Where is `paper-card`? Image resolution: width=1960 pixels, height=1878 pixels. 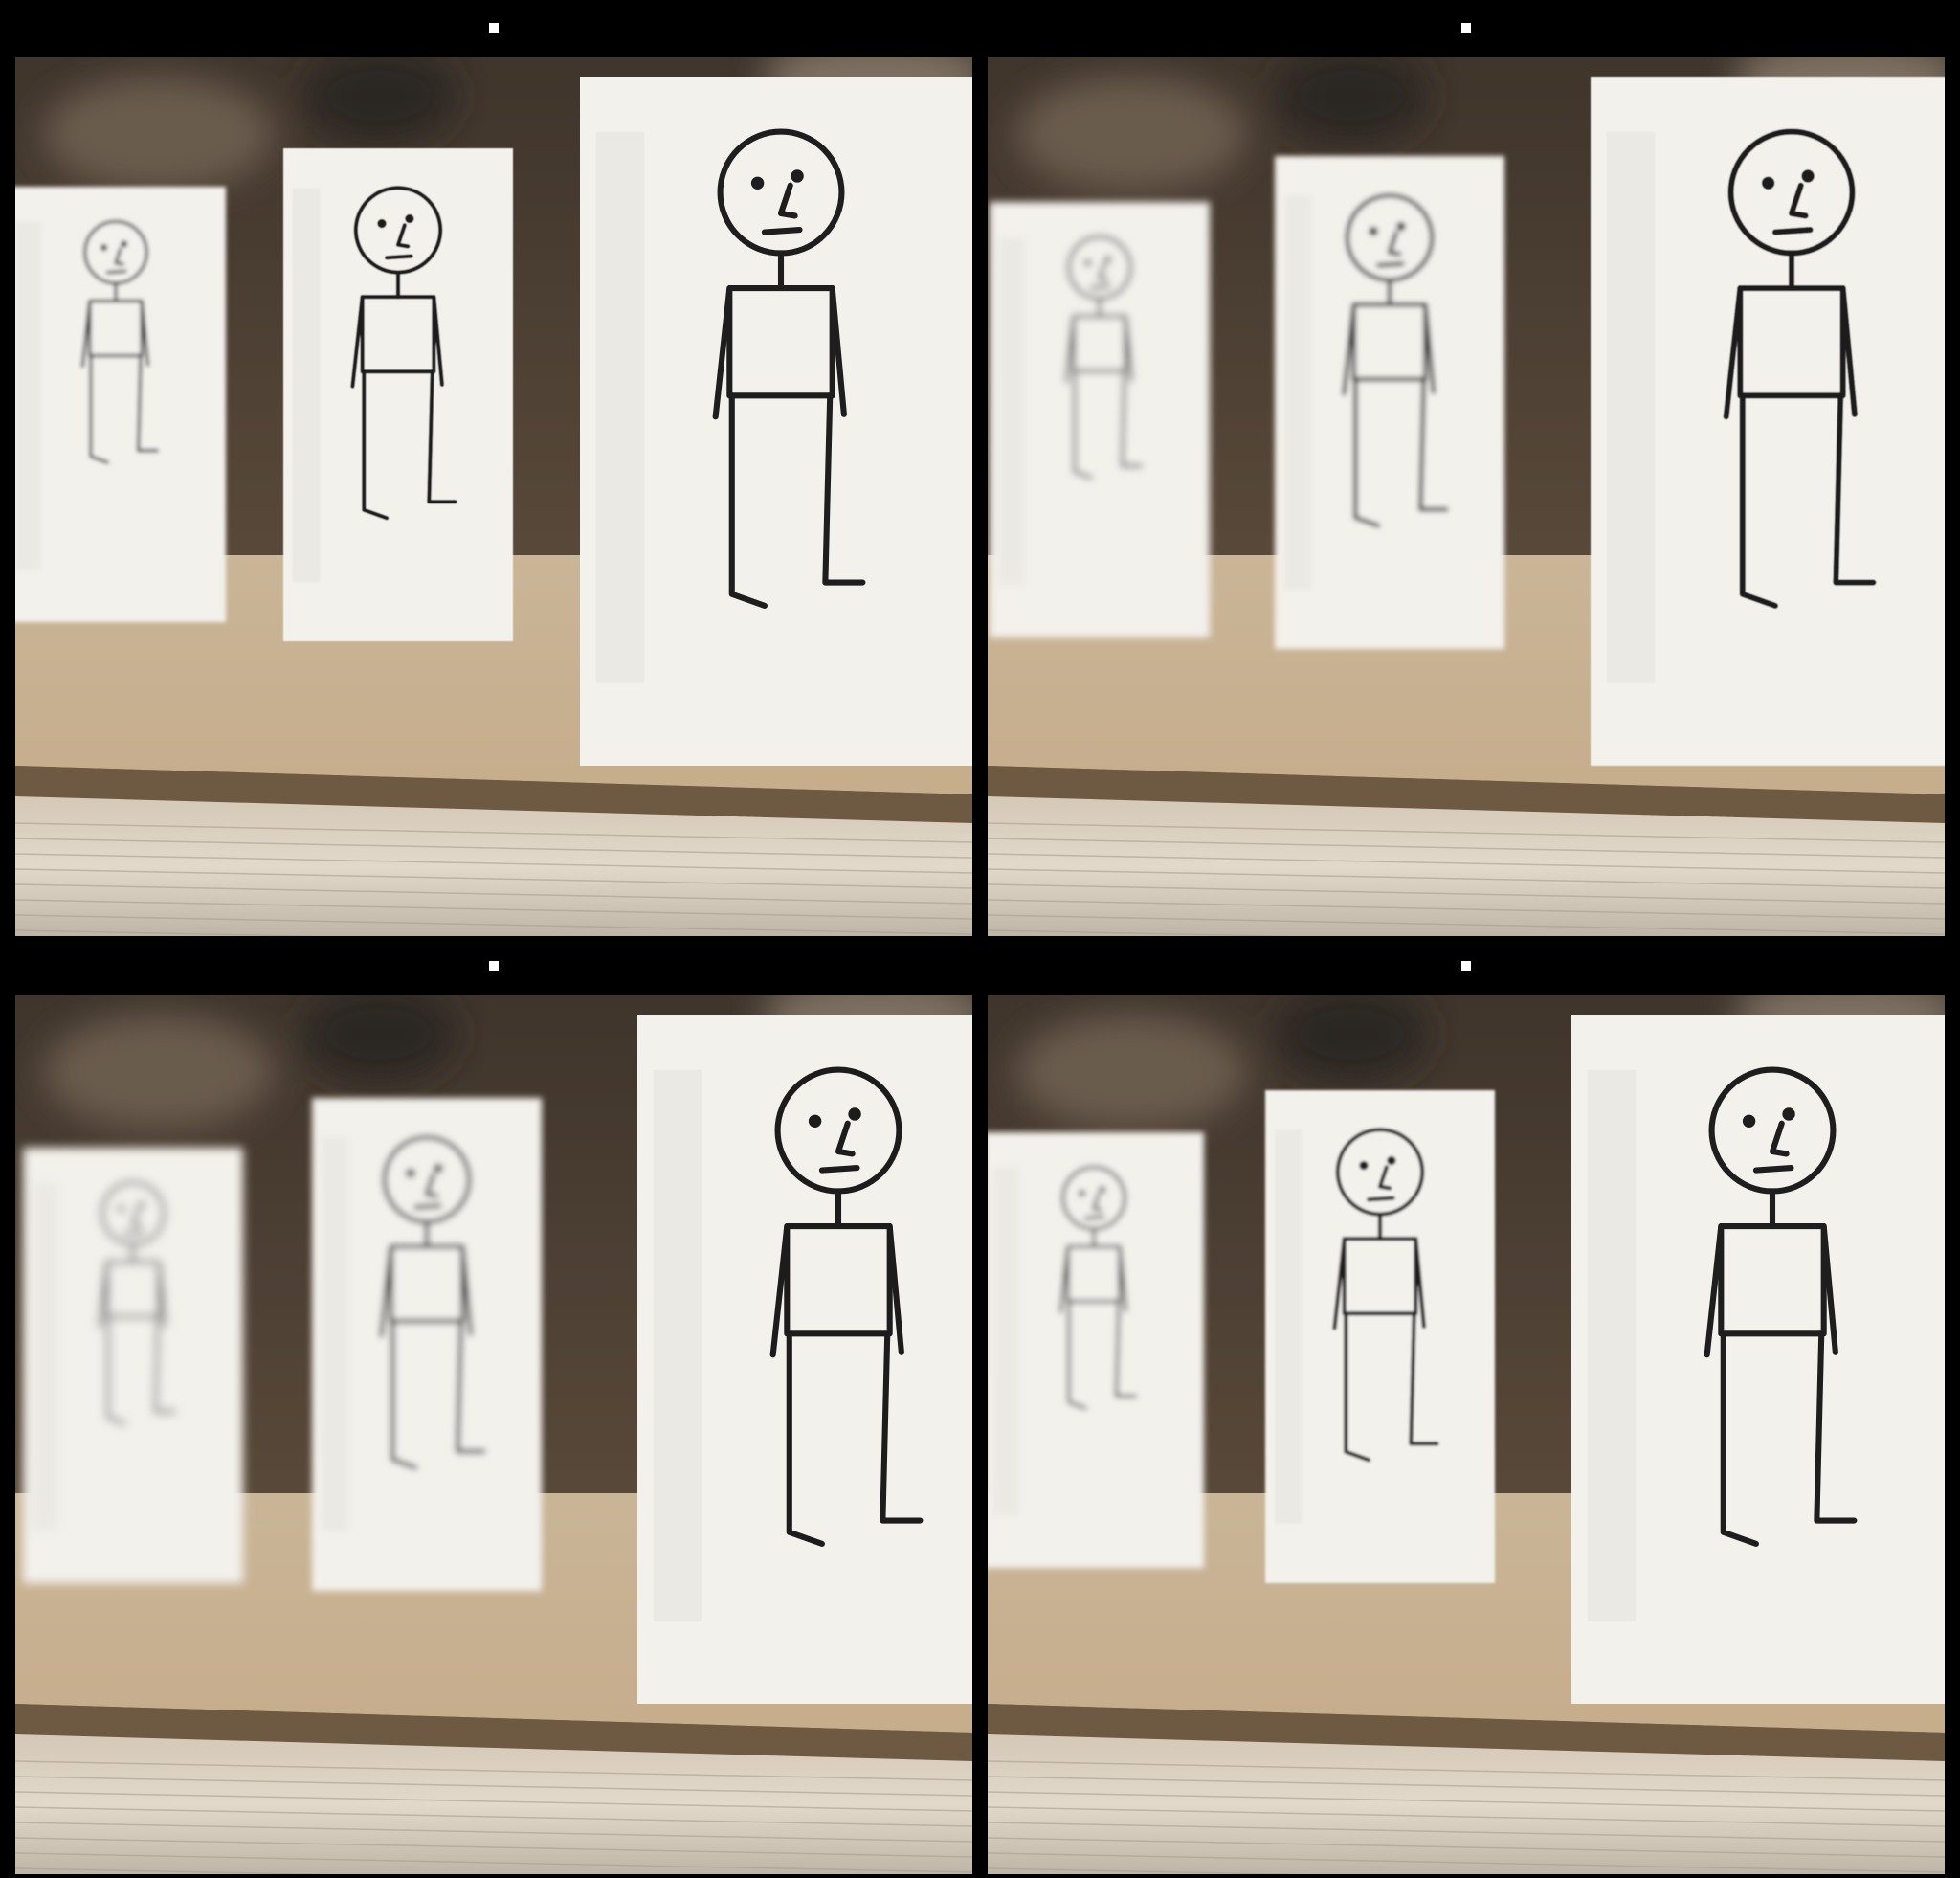
paper-card is located at coordinates (1096, 1350).